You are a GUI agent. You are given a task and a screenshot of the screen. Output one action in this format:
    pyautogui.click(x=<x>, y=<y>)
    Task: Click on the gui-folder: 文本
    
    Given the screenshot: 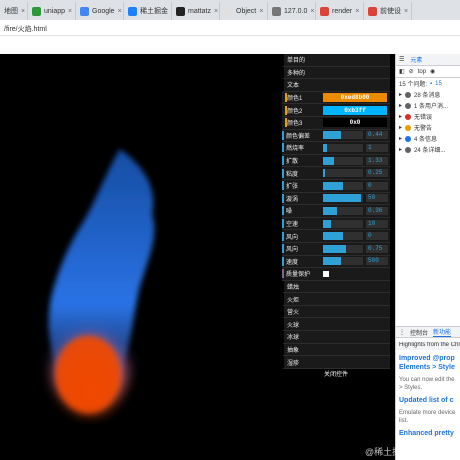 What is the action you would take?
    pyautogui.click(x=336, y=85)
    